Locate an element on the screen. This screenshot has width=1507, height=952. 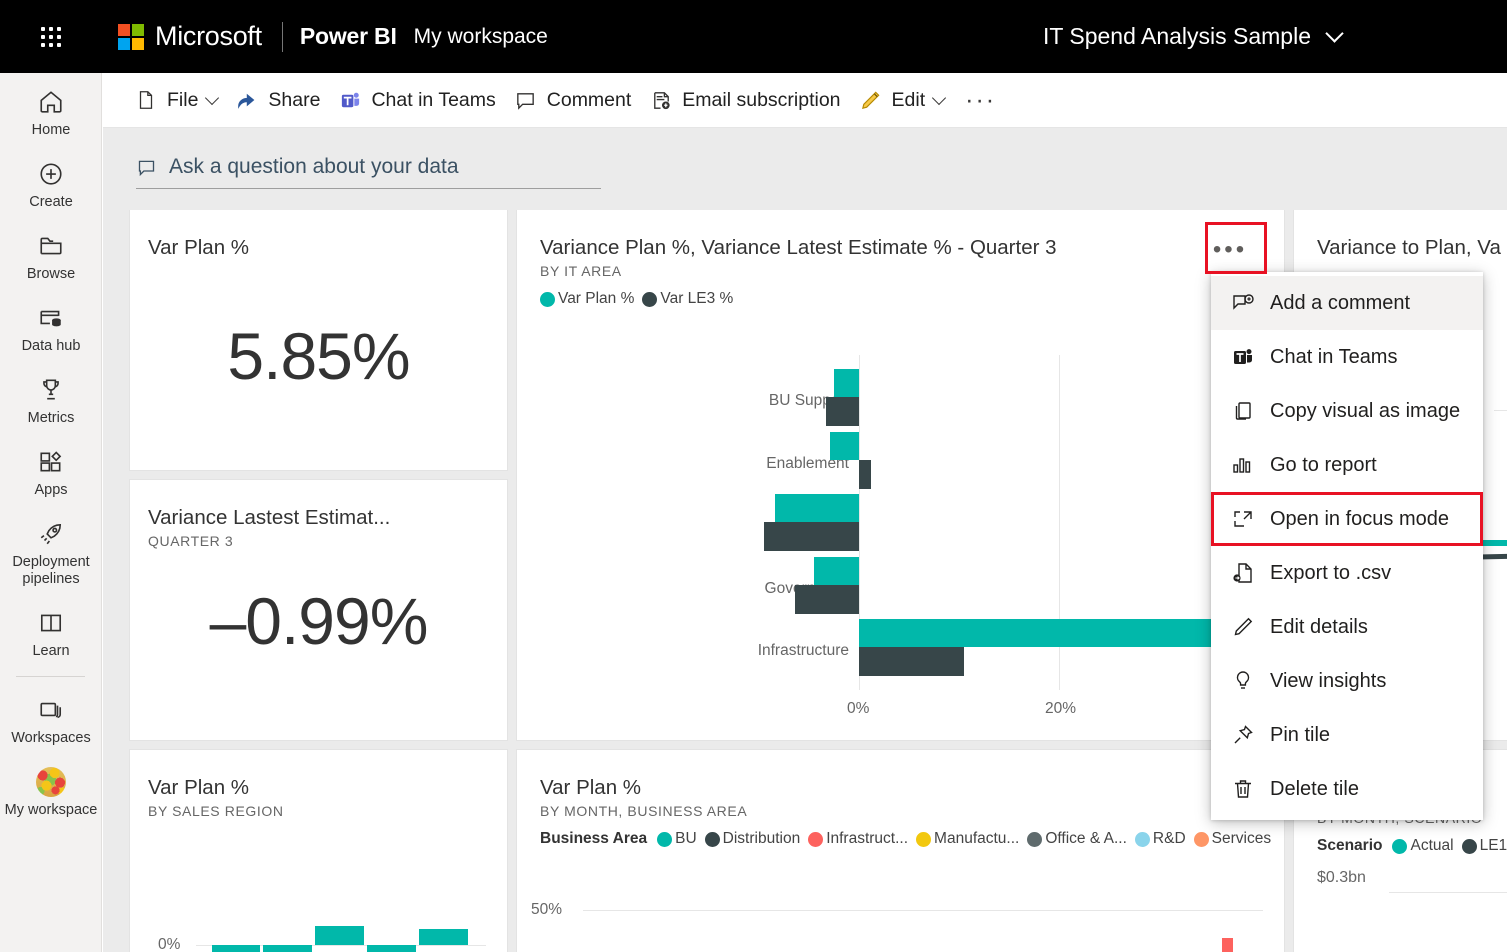
menu-item-go-to-report: Go to report is located at coordinates (1347, 465).